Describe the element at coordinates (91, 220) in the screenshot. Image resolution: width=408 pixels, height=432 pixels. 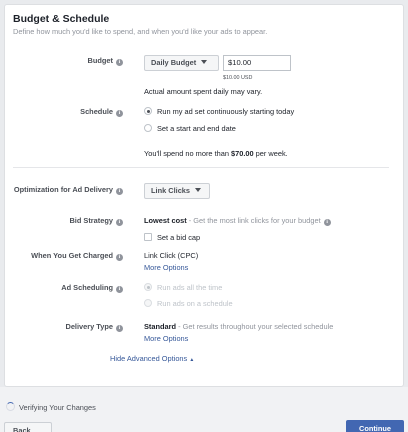
I see `bid-strategy-label-text: Bid Strategy` at that location.